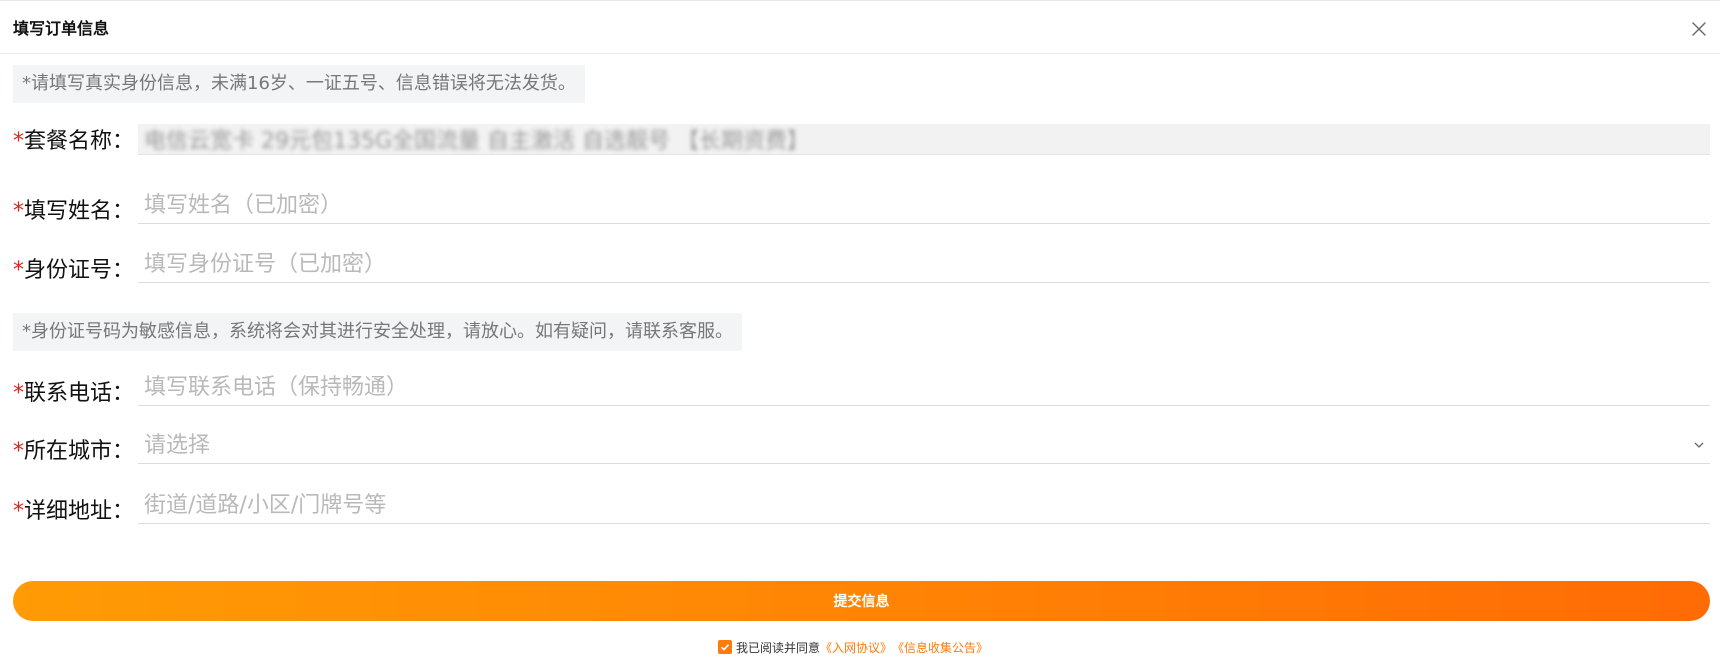 This screenshot has width=1720, height=665. Describe the element at coordinates (940, 647) in the screenshot. I see `info-collection-notice-link: 《信息收集公告》` at that location.